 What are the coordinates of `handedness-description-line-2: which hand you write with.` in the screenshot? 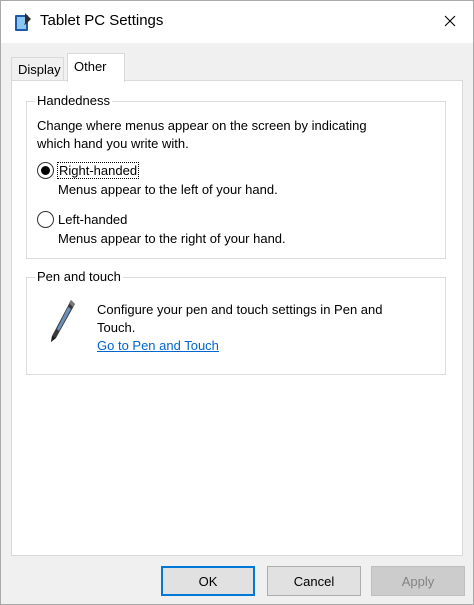 It's located at (113, 143).